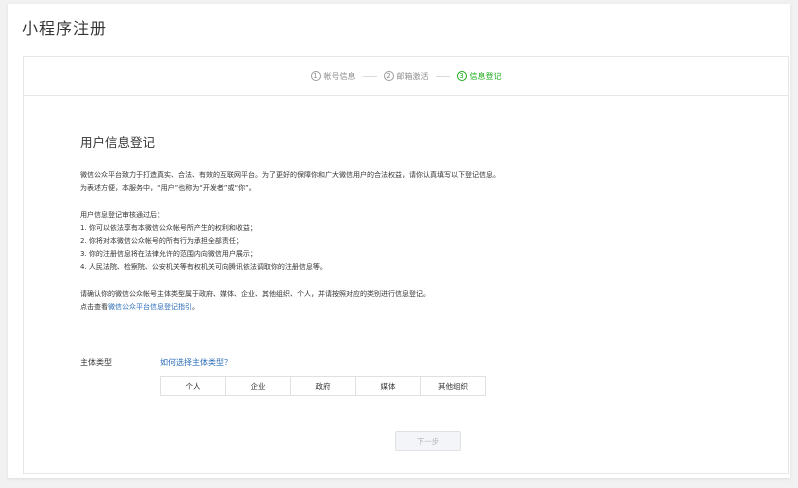 Image resolution: width=798 pixels, height=488 pixels. Describe the element at coordinates (203, 267) in the screenshot. I see `list-item: 4. 人民法院、检察院、公安机关等有权机关可向腾讯依法调取你的注册信息等。` at that location.